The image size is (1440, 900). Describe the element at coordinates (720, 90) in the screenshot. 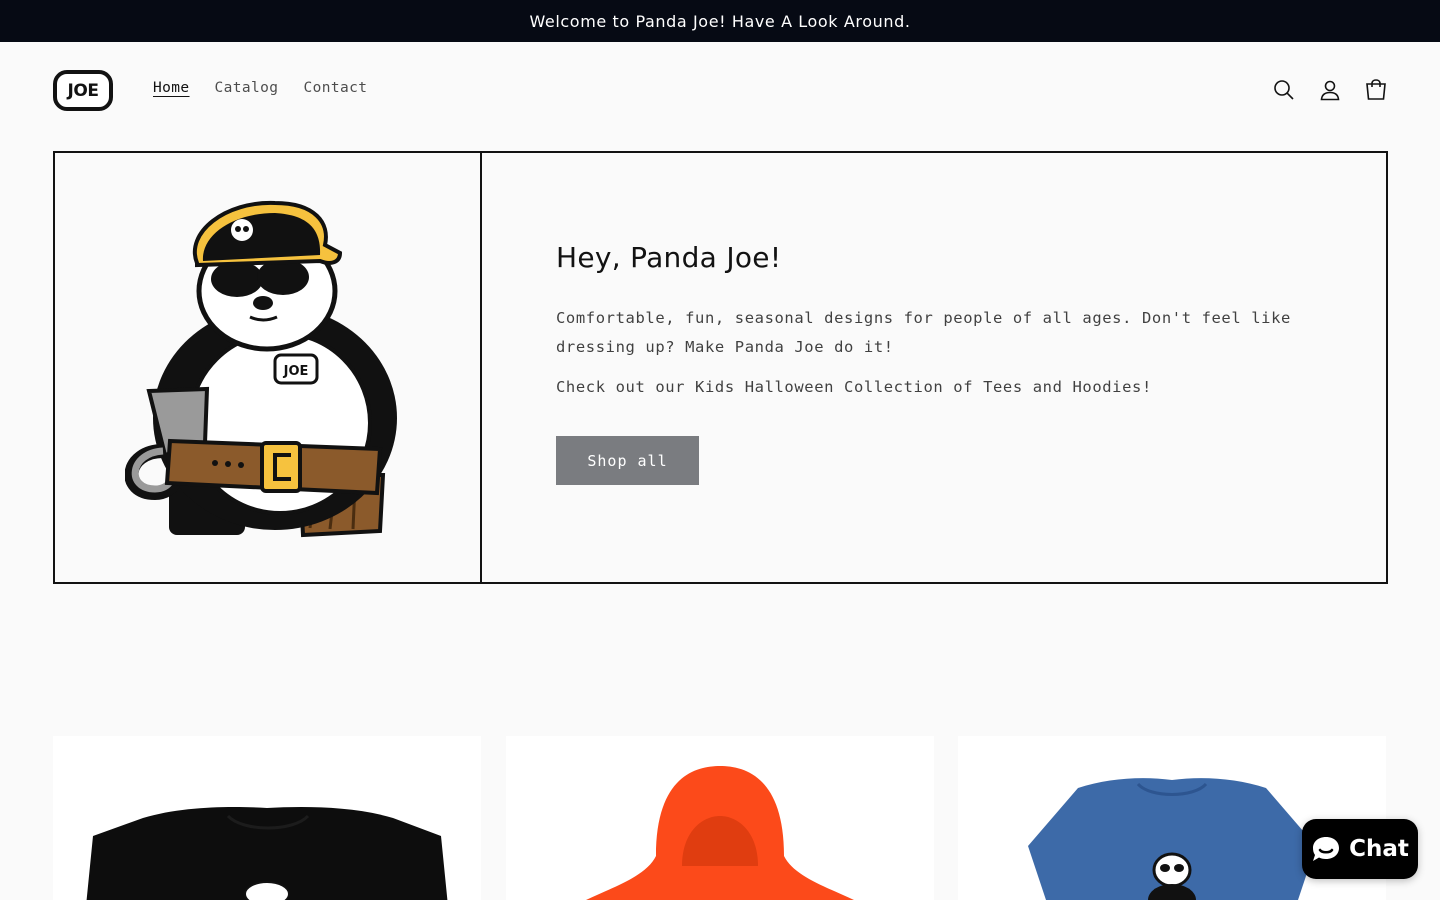

I see `site-header: JOE Home Catalog Contact` at that location.